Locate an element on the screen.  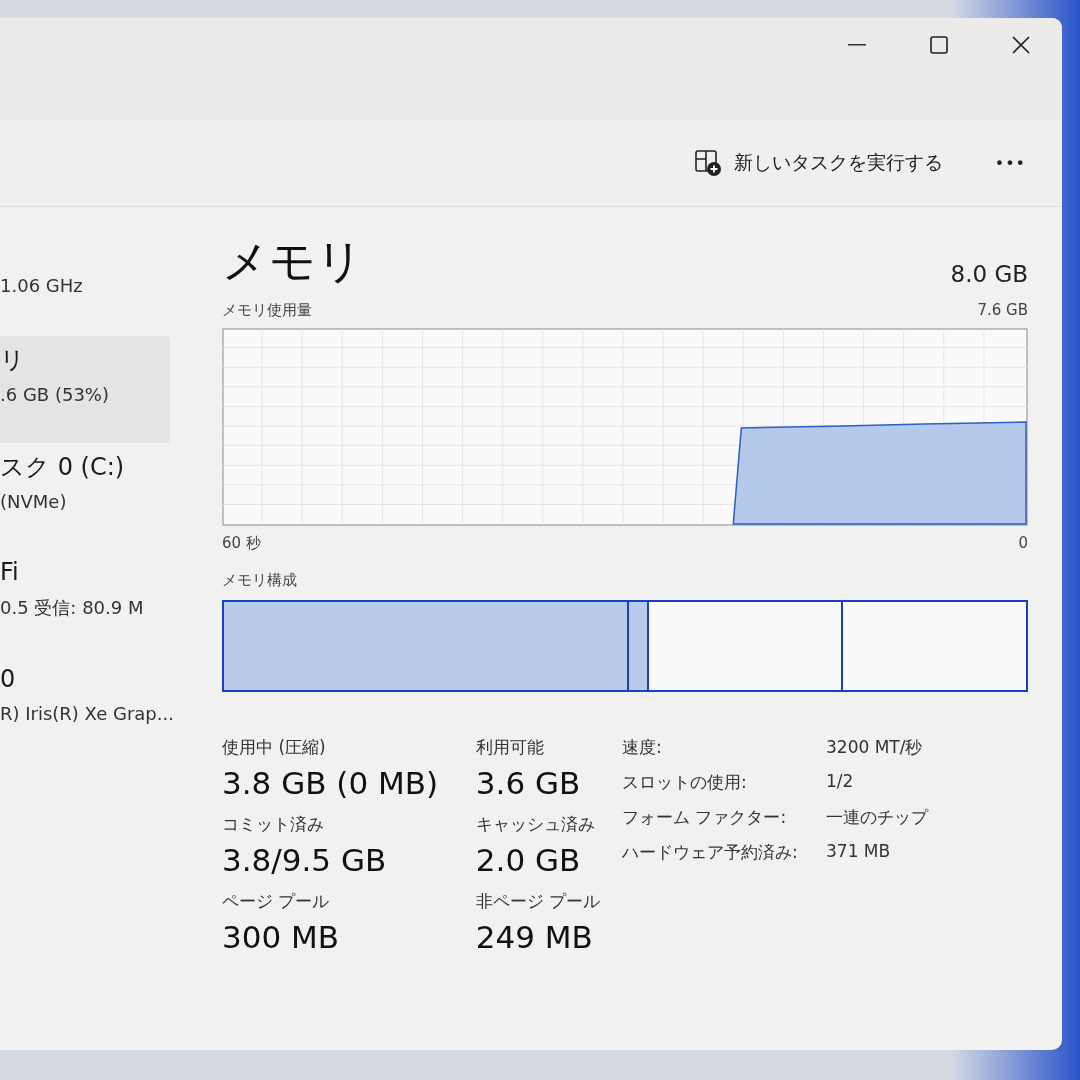
property-label: スロットの使用: is located at coordinates (685, 782).